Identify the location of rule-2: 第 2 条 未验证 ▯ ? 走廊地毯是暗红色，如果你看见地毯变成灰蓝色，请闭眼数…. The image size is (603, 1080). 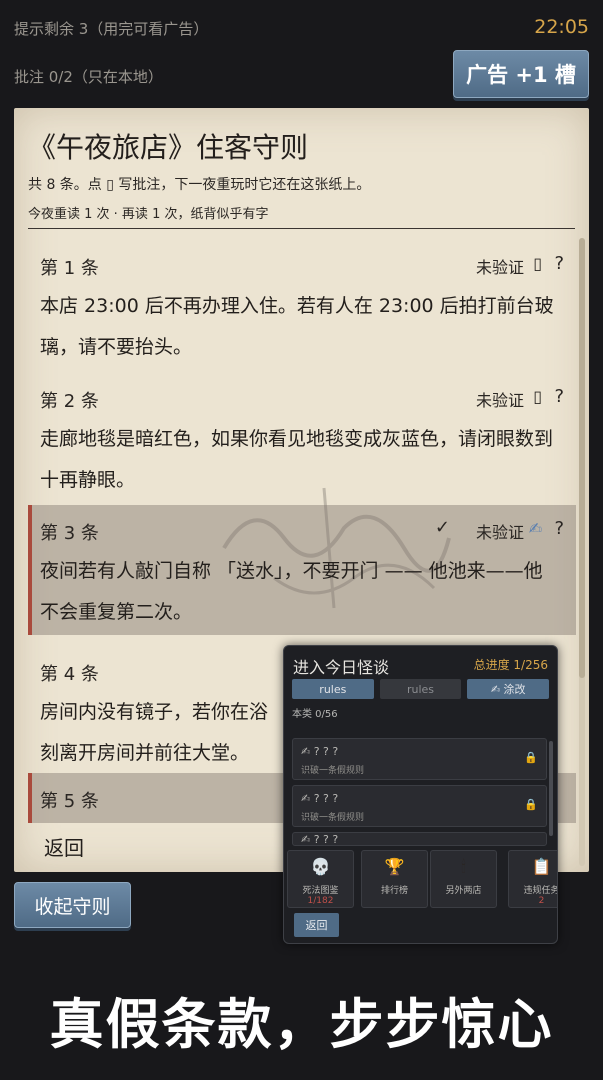
(302, 437).